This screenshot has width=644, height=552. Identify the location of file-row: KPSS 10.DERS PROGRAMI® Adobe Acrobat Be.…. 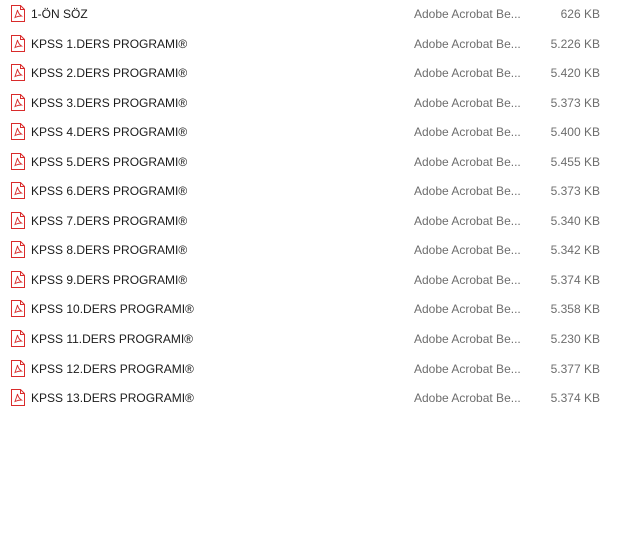
(322, 310).